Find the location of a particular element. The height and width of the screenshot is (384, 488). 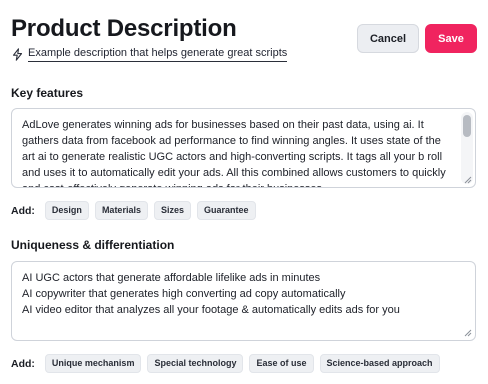

chip-materials: Materials is located at coordinates (121, 210).